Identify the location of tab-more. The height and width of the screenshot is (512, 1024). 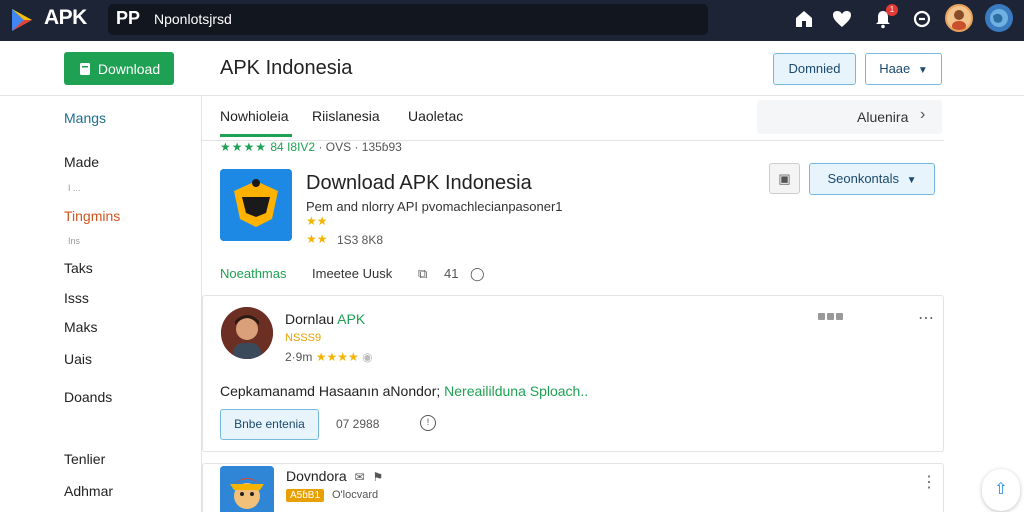
(849, 117).